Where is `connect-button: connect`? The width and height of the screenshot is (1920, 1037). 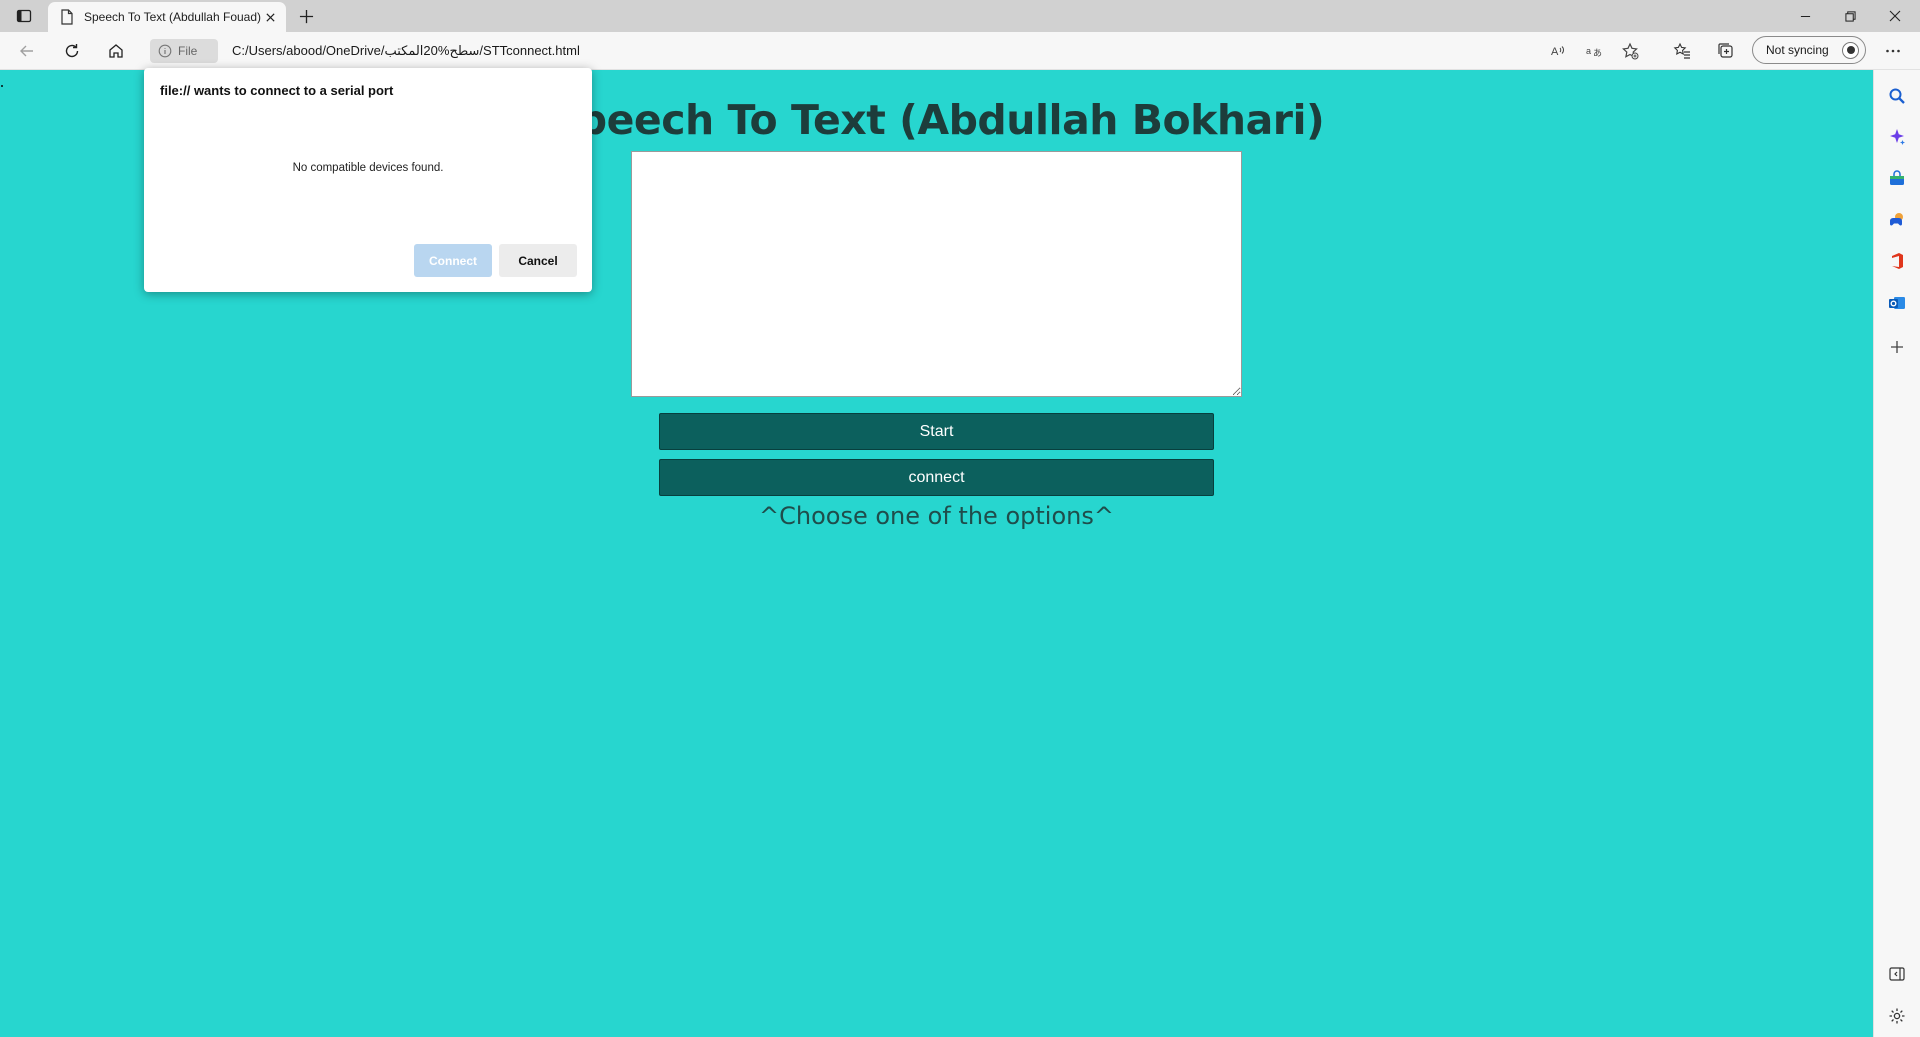 connect-button: connect is located at coordinates (936, 477).